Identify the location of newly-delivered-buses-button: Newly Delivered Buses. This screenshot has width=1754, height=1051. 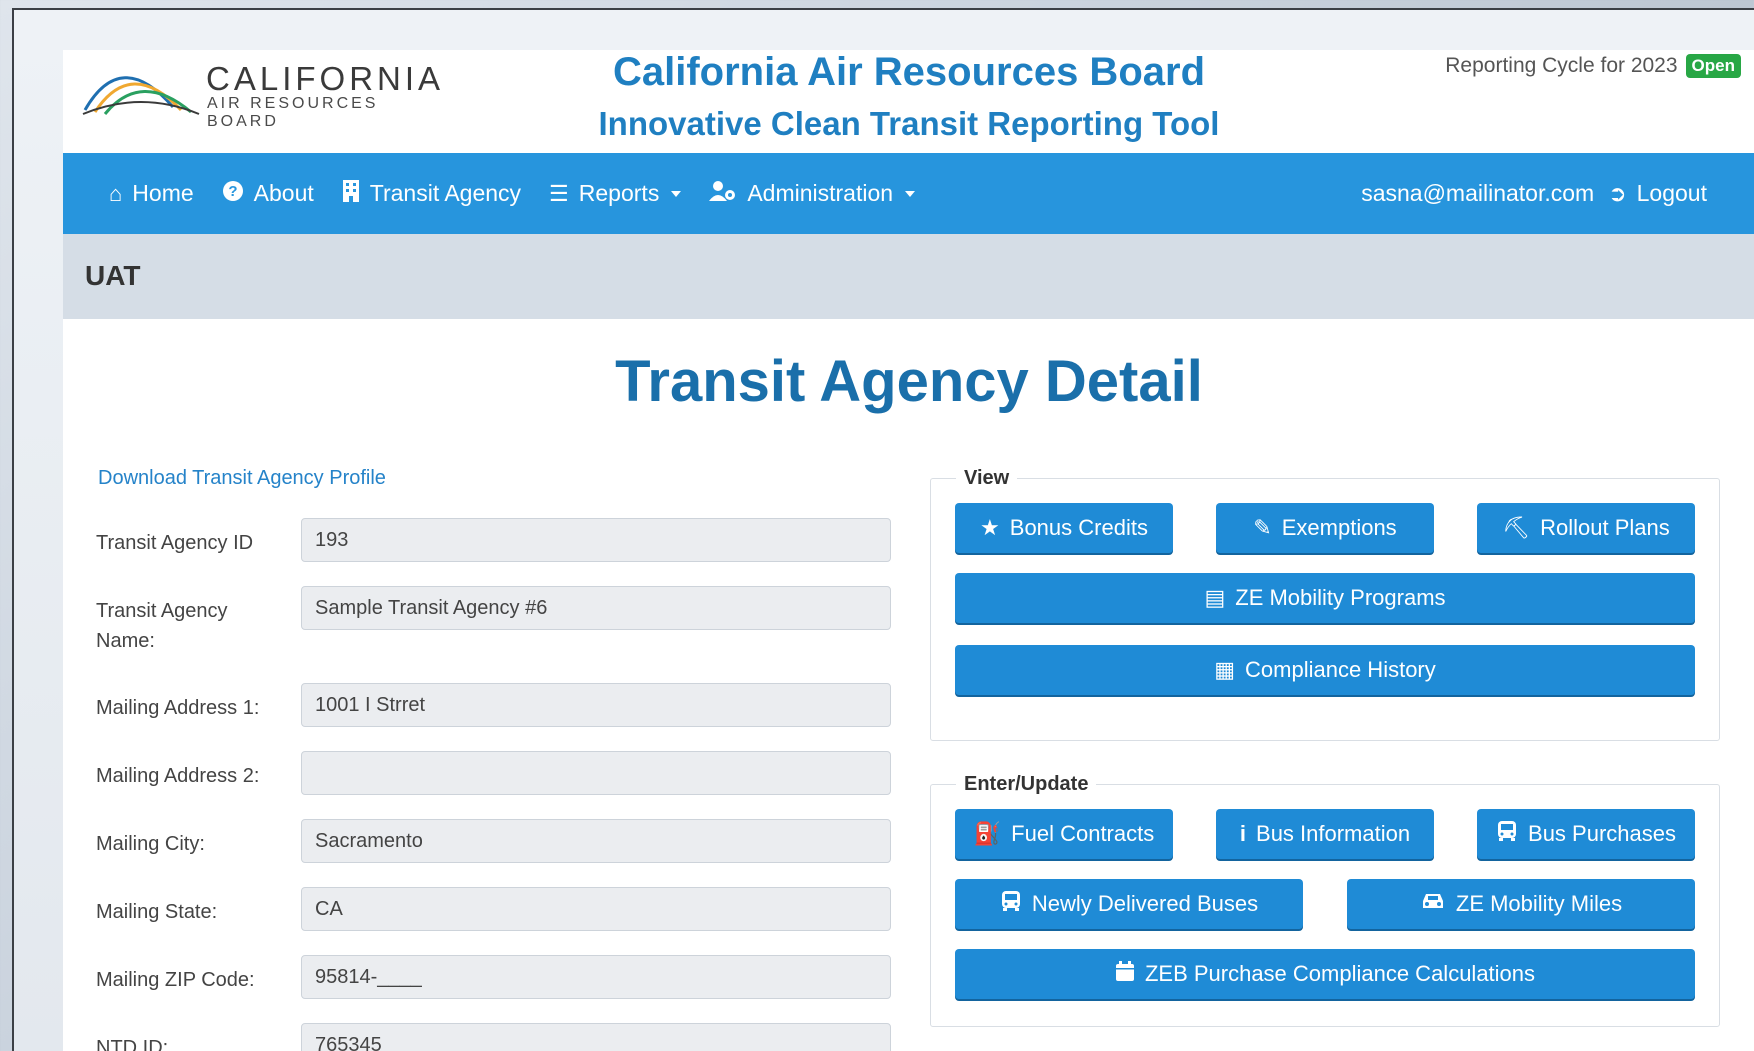
(1129, 904).